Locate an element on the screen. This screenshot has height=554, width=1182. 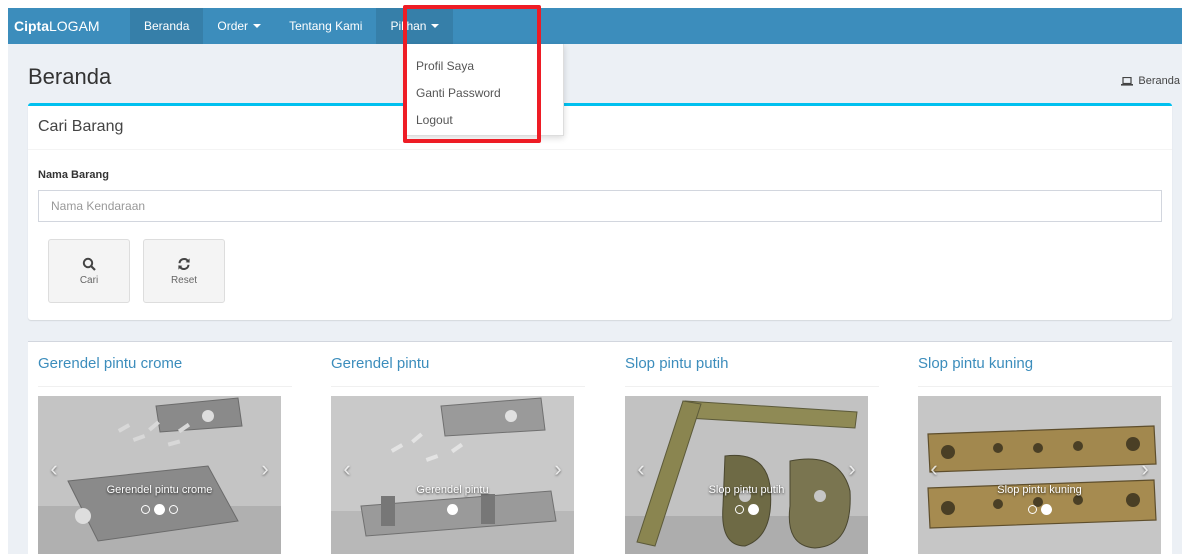
search-box-title: Cari Barang is located at coordinates (600, 128).